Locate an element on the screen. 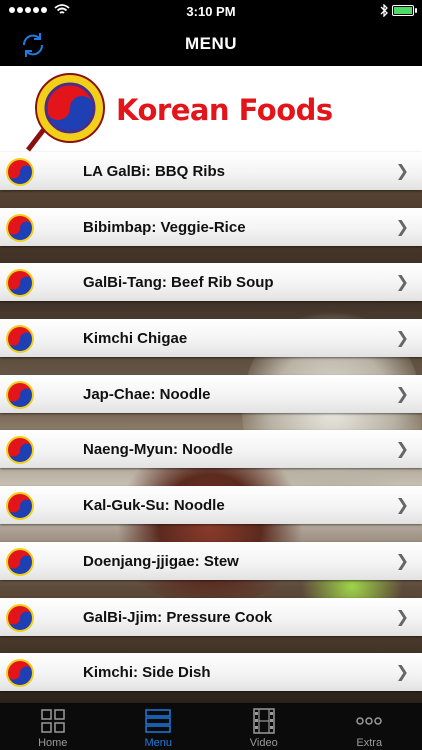  banner: Korean Foods is located at coordinates (211, 109).